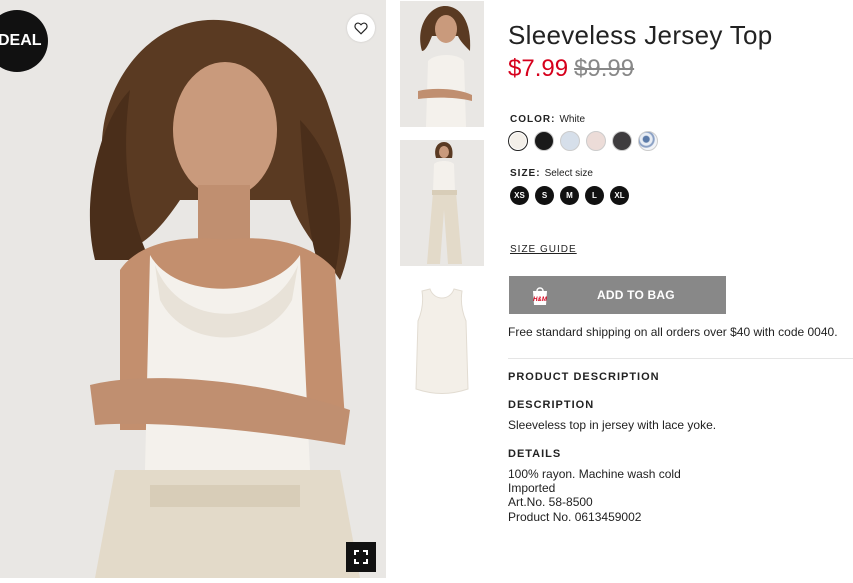  What do you see at coordinates (535, 454) in the screenshot?
I see `details-heading: DETAILS` at bounding box center [535, 454].